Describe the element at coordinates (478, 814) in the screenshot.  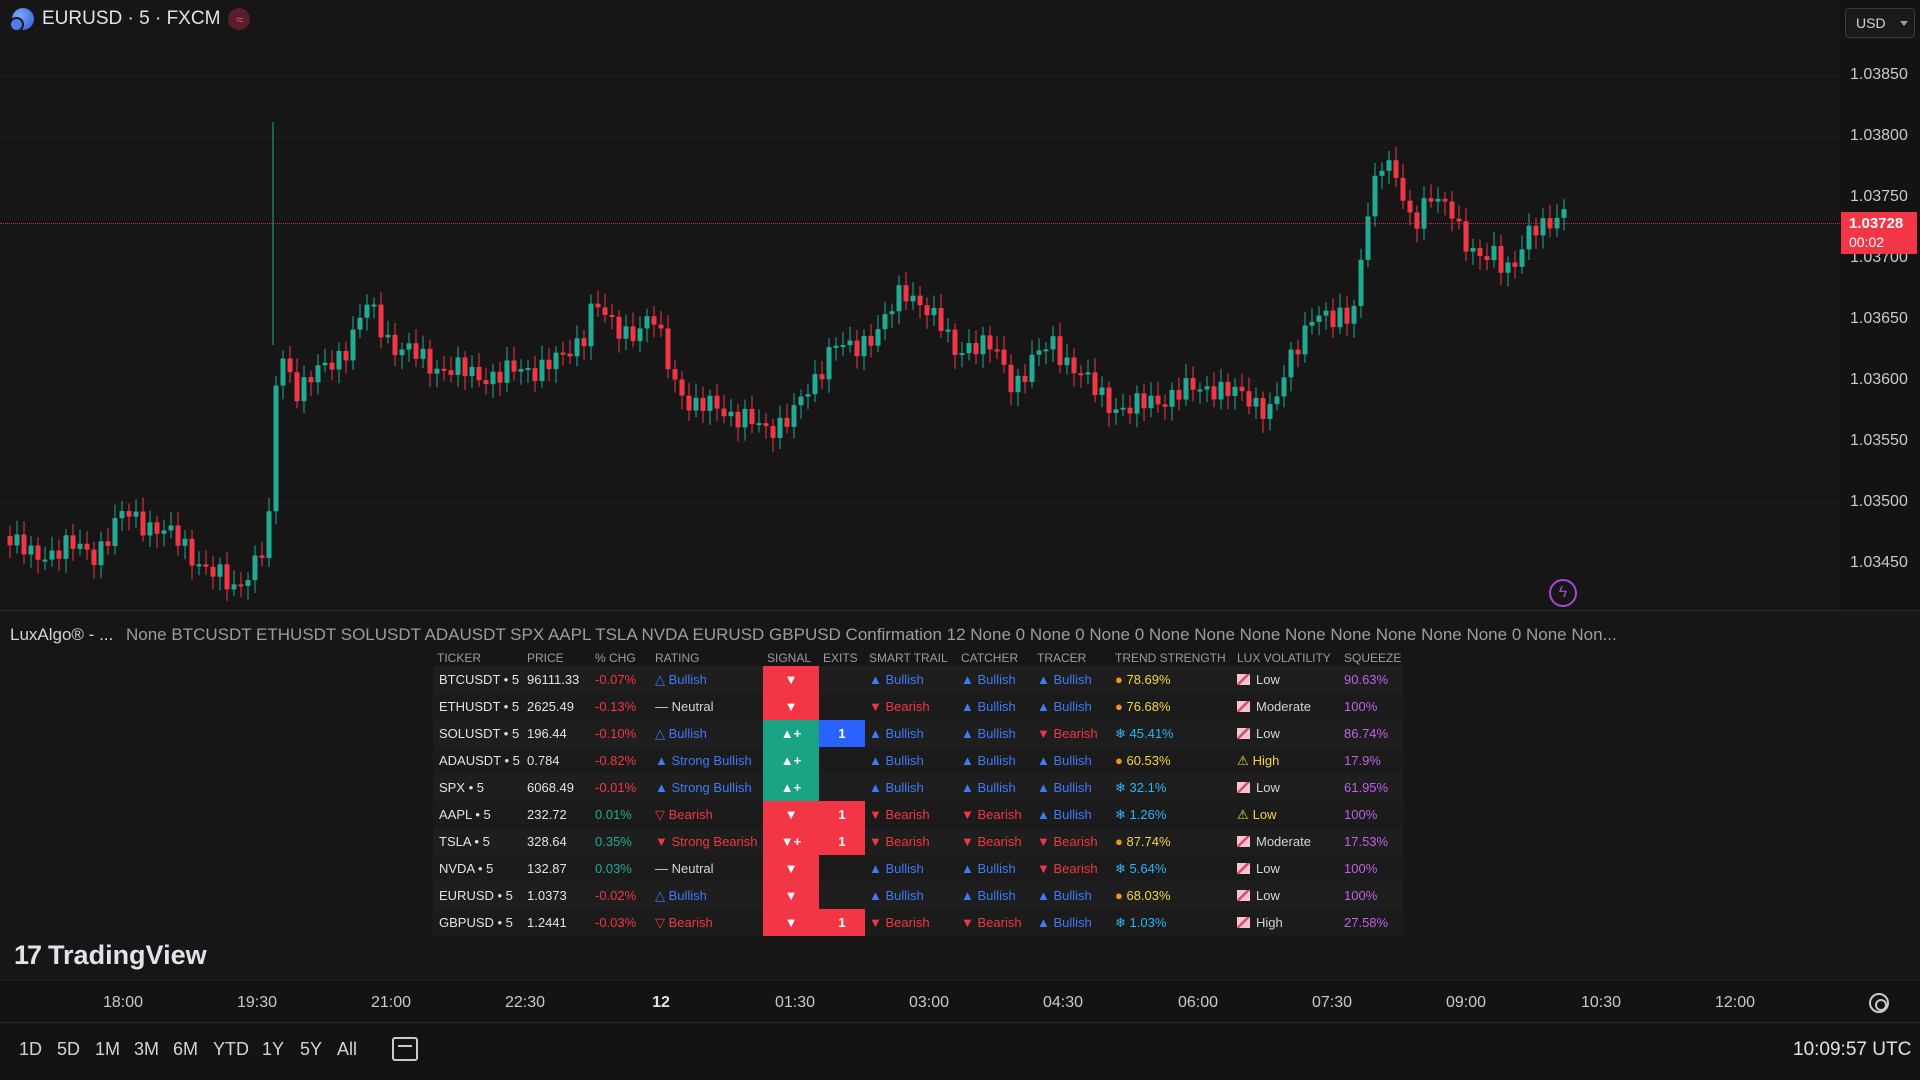
I see `ticker-cell: AAPL • 5` at that location.